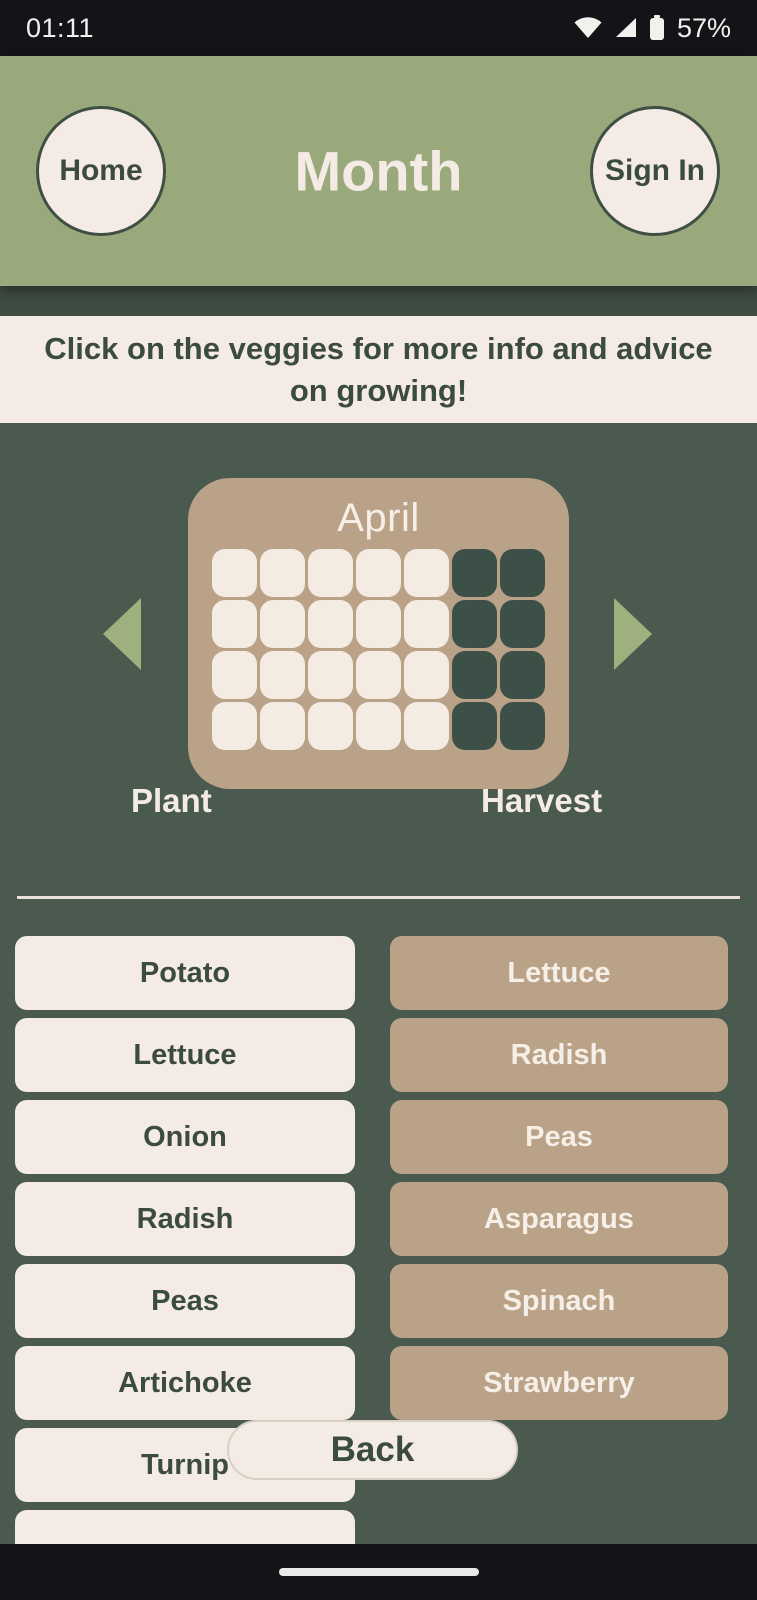 This screenshot has width=757, height=1600. I want to click on back-button-label: Back, so click(372, 1449).